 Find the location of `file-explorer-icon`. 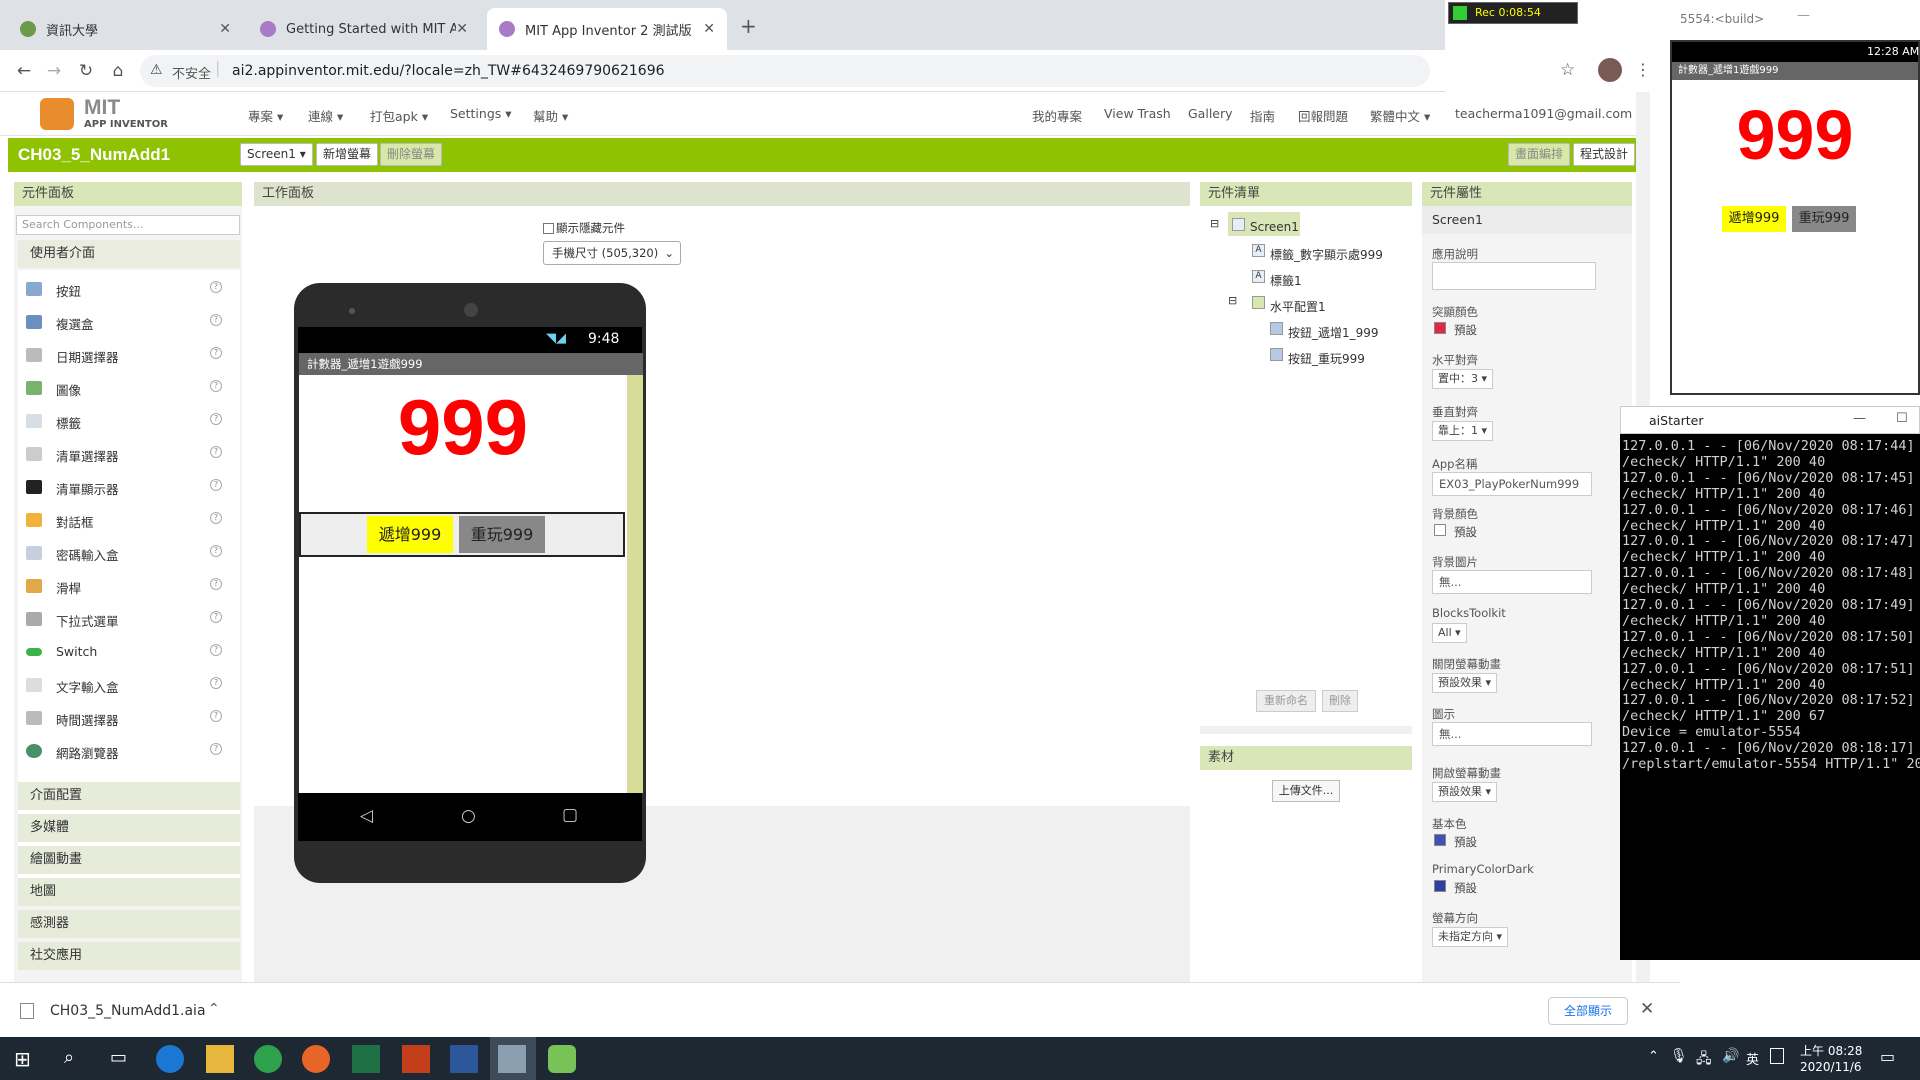

file-explorer-icon is located at coordinates (220, 1059).